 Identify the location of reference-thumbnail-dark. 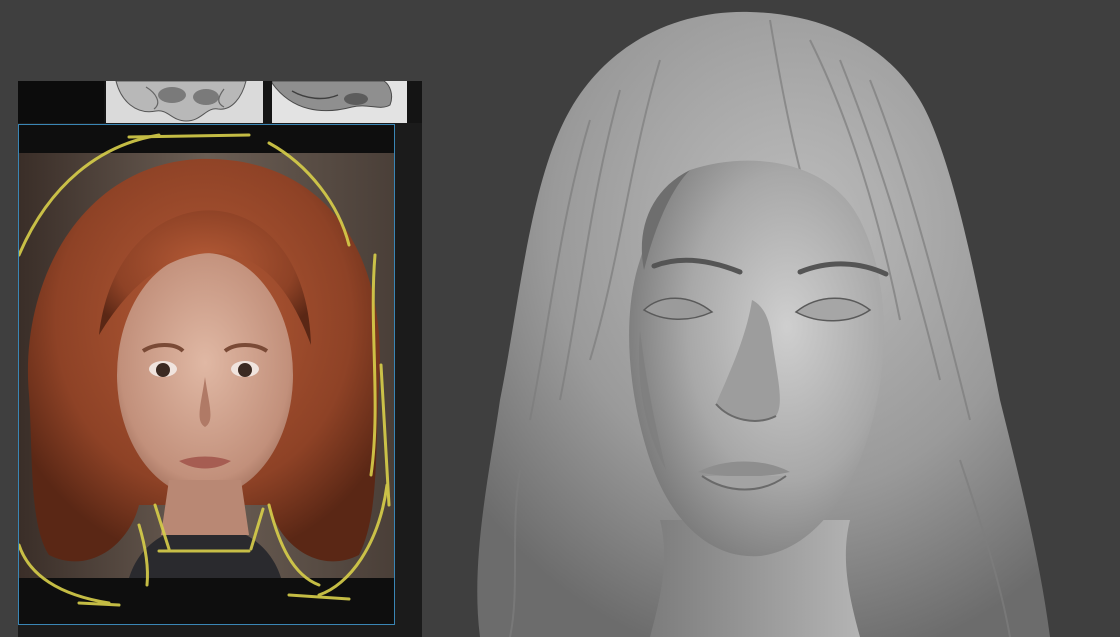
(61, 102).